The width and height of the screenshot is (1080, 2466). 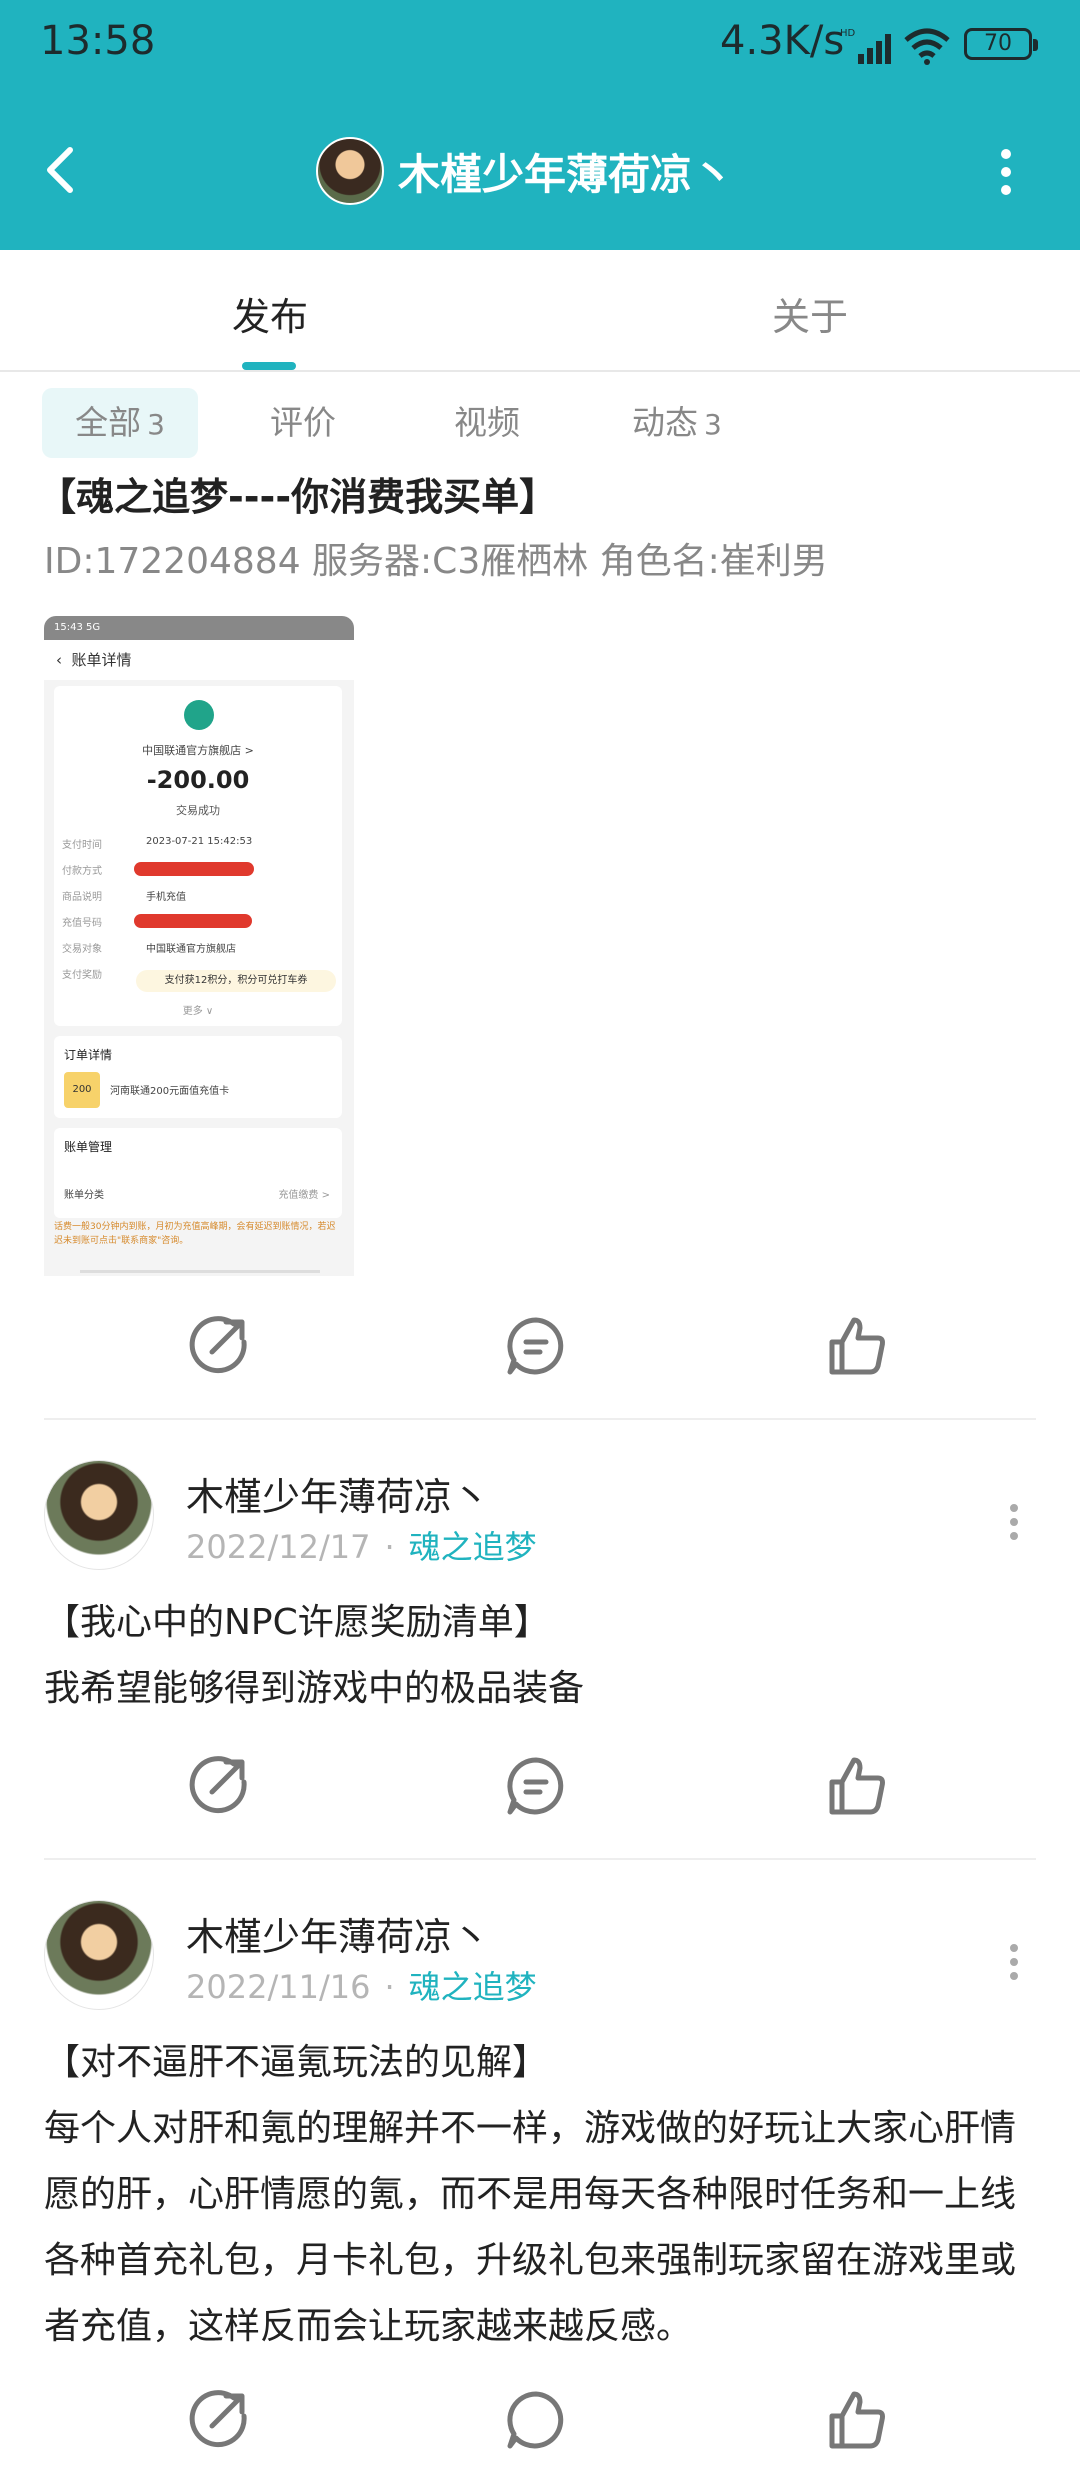 I want to click on tab-bar: 发布 关于, so click(x=540, y=311).